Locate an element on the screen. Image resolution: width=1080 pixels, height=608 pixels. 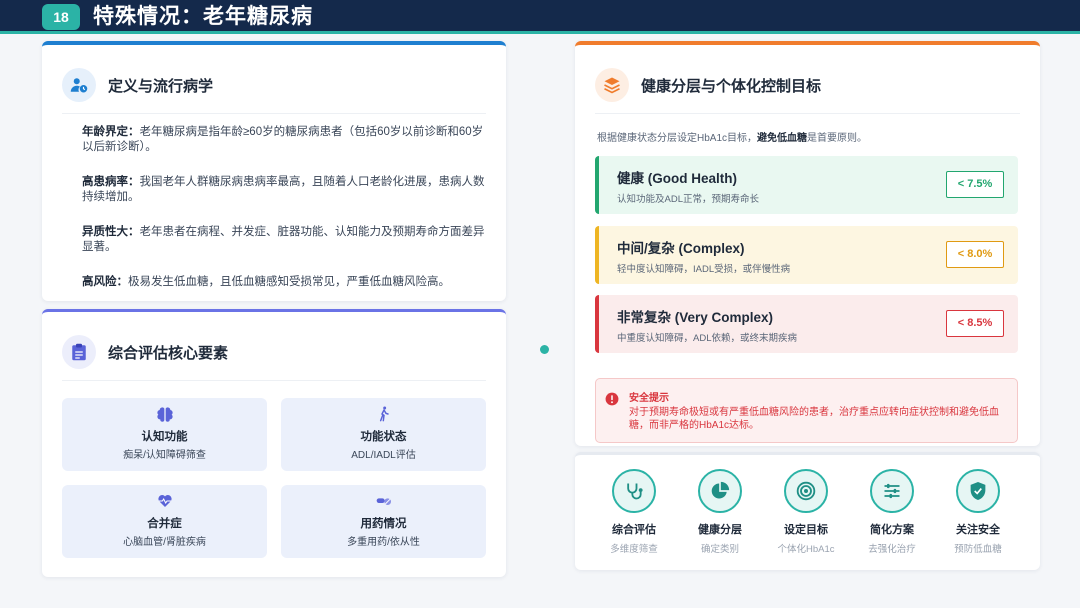
step-stratification: 健康分层 确定类别 is located at coordinates (720, 512).